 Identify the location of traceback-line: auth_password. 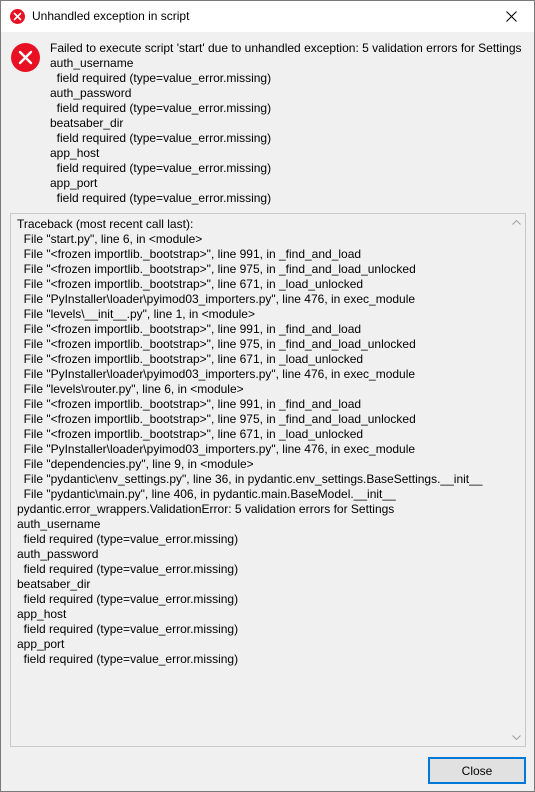
(58, 554).